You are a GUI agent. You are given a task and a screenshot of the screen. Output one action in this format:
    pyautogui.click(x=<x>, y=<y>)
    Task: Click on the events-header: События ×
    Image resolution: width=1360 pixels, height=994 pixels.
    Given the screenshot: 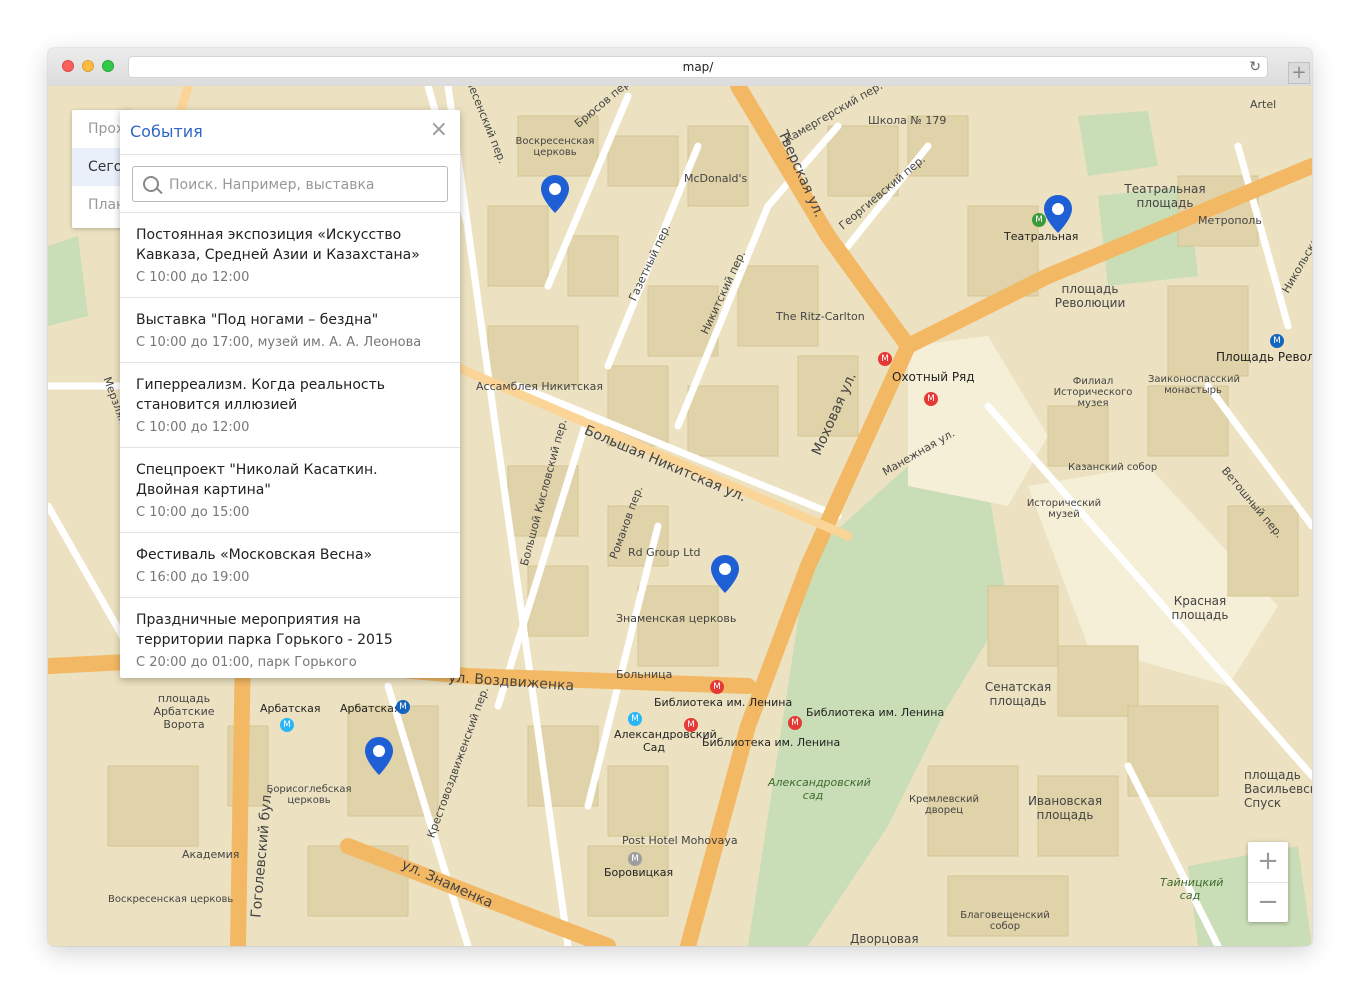 What is the action you would take?
    pyautogui.click(x=290, y=132)
    